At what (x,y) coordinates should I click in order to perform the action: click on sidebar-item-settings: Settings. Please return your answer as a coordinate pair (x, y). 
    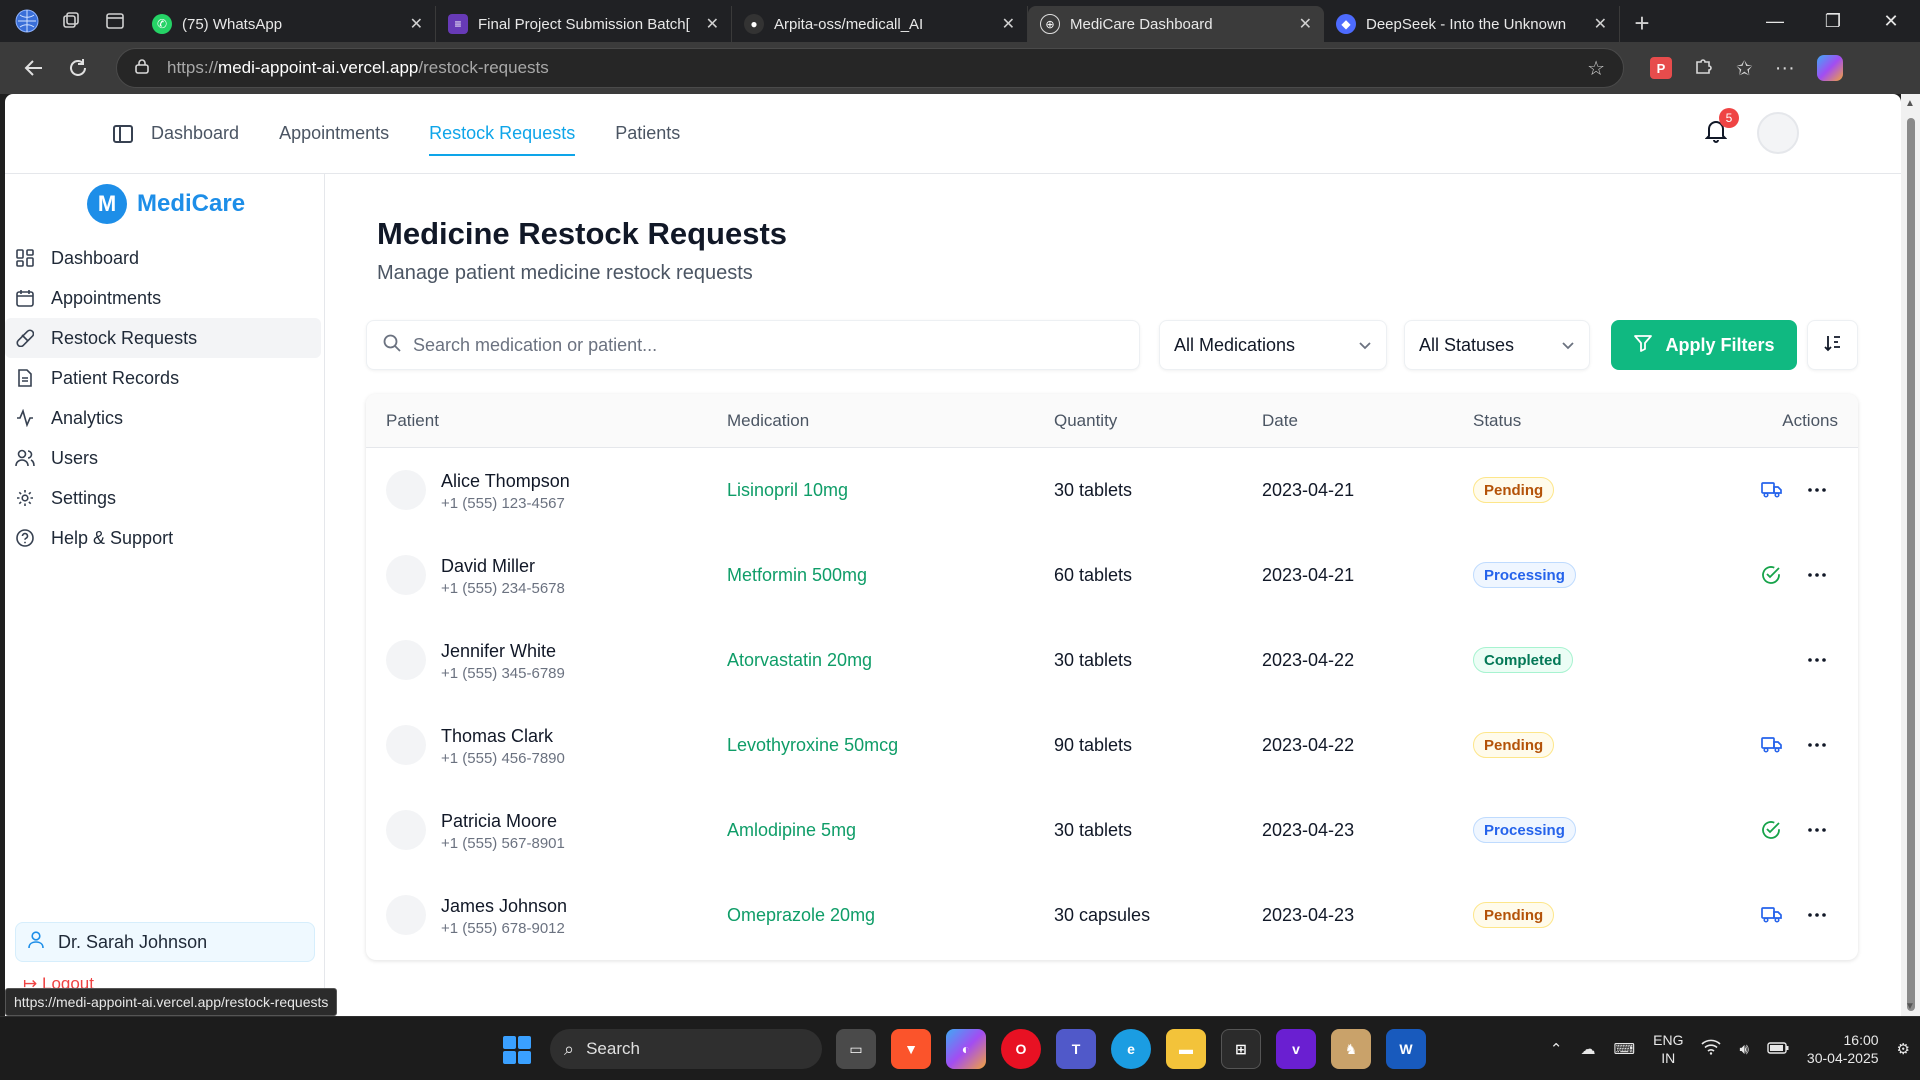
    Looking at the image, I should click on (165, 498).